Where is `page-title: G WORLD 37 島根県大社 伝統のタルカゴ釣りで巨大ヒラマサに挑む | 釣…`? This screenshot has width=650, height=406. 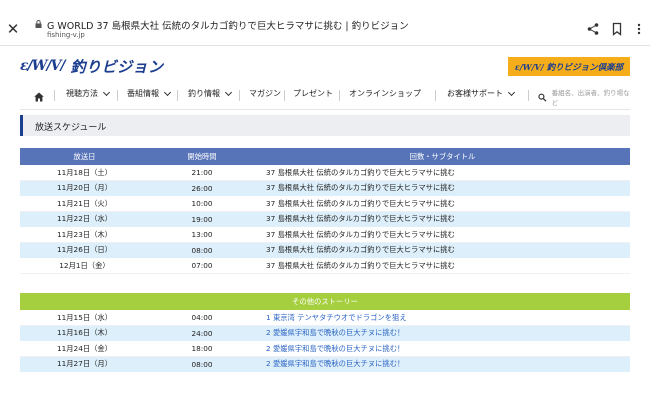 page-title: G WORLD 37 島根県大社 伝統のタルカゴ釣りで巨大ヒラマサに挑む | 釣… is located at coordinates (228, 26).